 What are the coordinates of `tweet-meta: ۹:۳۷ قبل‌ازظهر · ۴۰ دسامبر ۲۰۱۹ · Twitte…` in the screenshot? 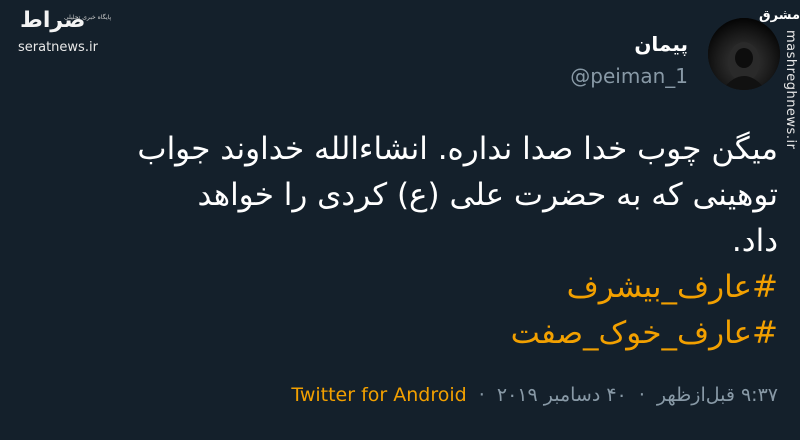 It's located at (534, 395).